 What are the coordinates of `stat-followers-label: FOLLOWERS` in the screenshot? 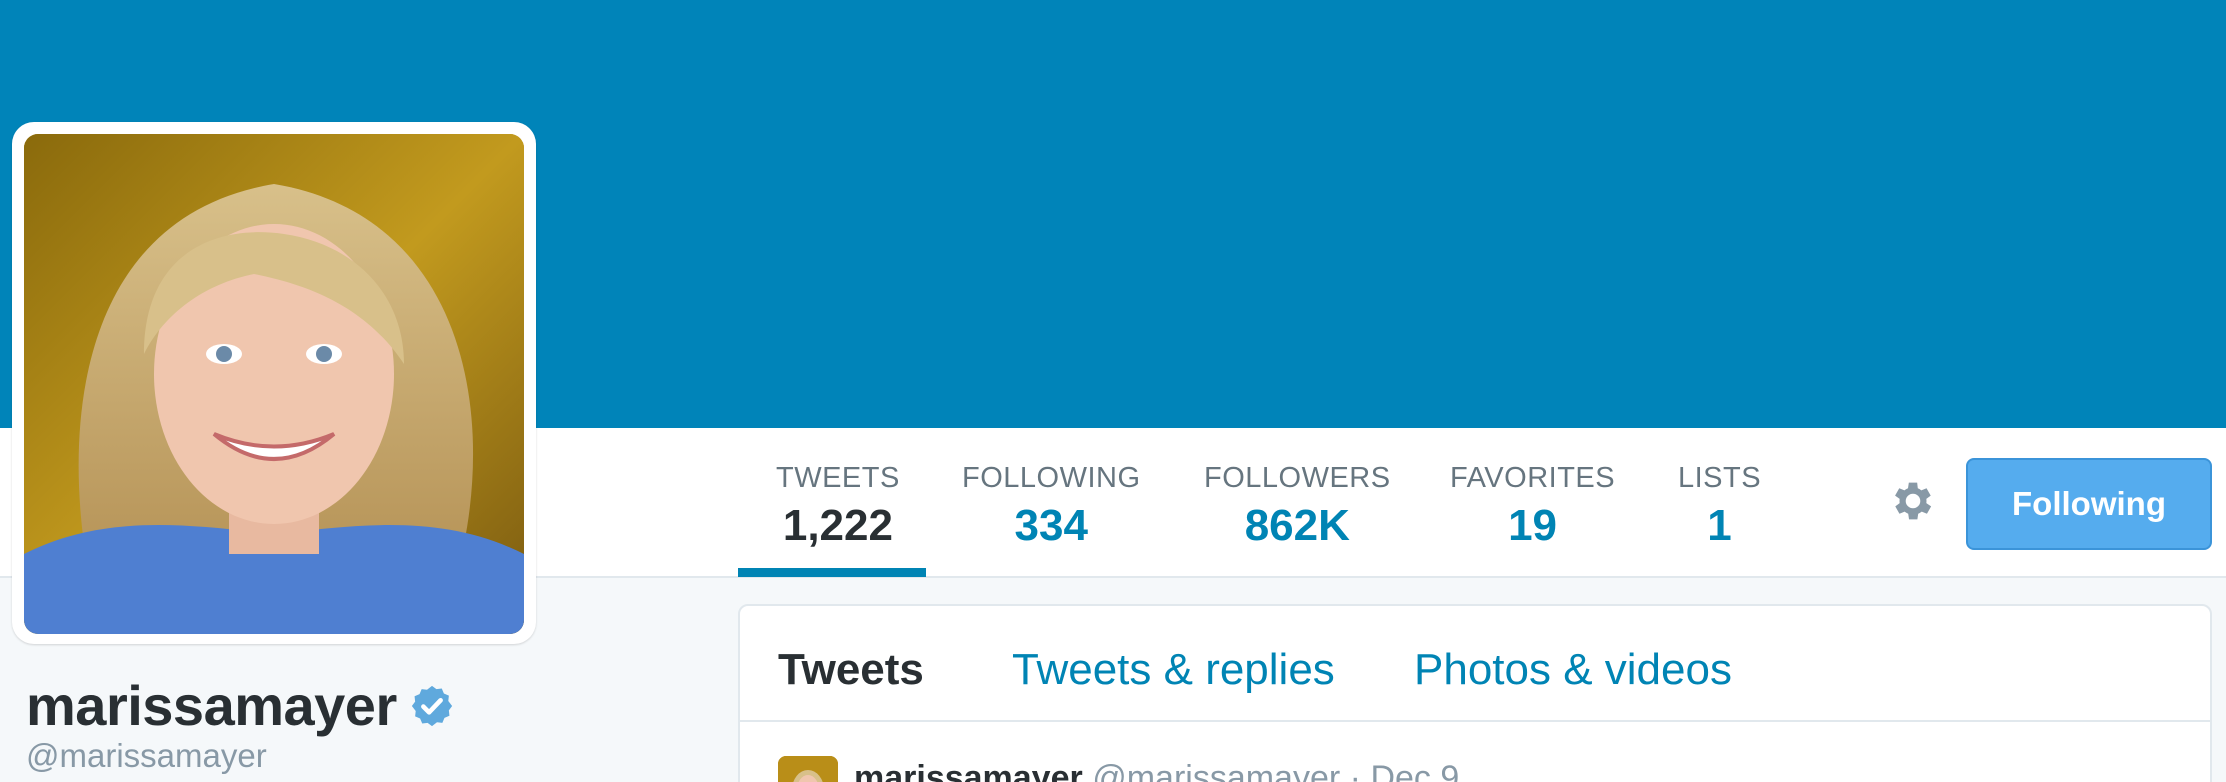 It's located at (1297, 478).